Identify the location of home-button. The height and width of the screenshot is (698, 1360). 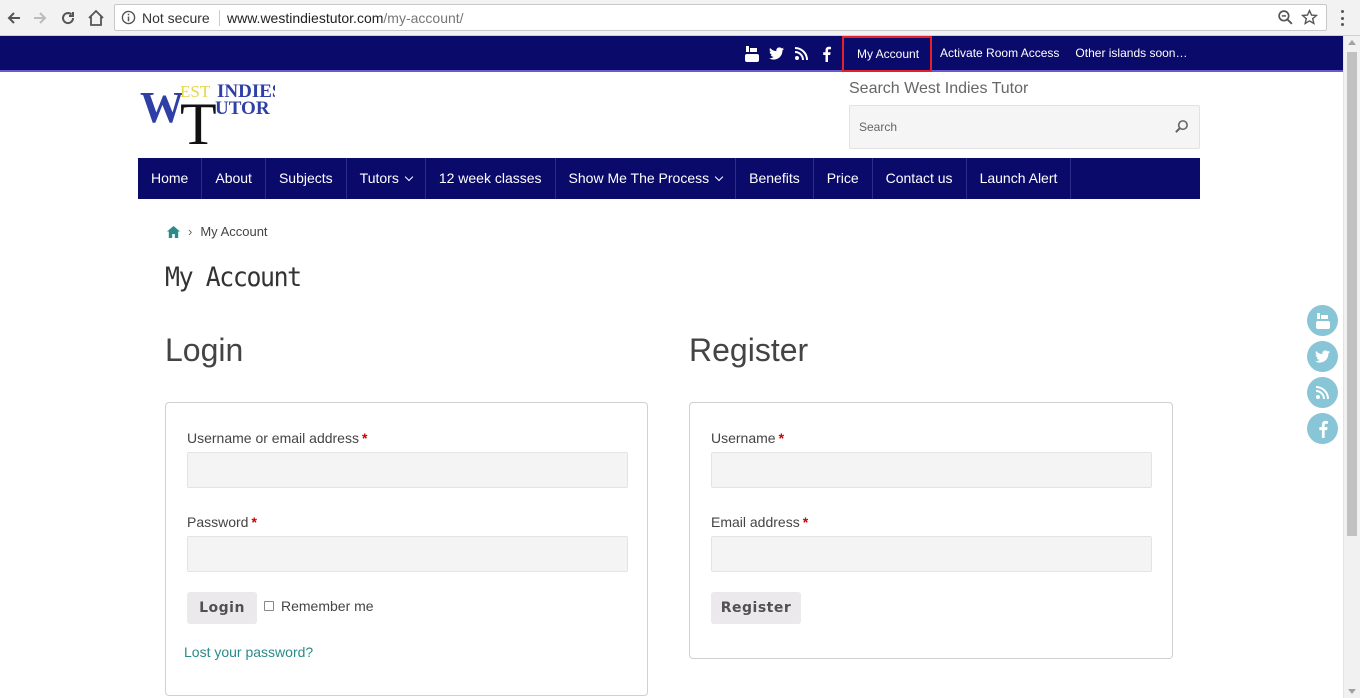
(96, 18).